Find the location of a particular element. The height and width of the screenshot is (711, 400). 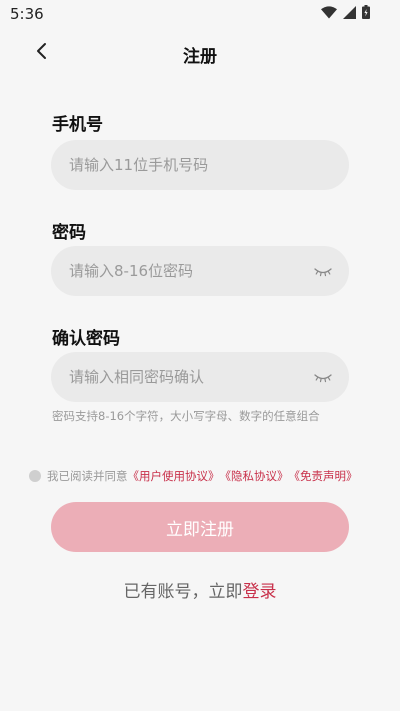

login-prompt: 已有账号，立即 is located at coordinates (183, 592).